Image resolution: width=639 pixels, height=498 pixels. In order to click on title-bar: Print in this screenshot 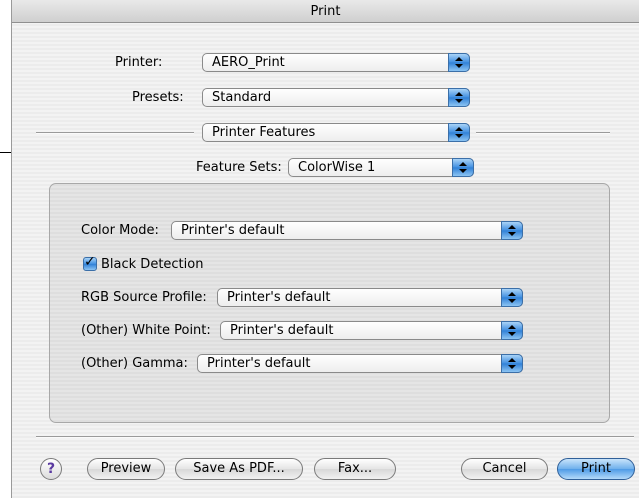, I will do `click(325, 11)`.